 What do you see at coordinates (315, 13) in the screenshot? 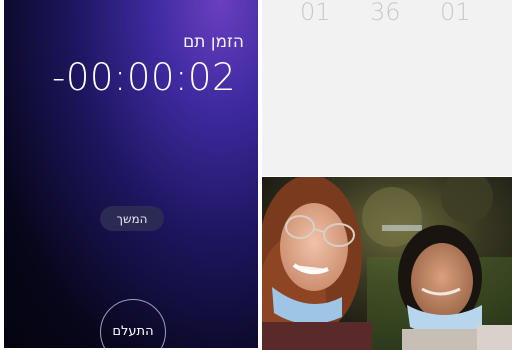
I see `picker-hours: 01` at bounding box center [315, 13].